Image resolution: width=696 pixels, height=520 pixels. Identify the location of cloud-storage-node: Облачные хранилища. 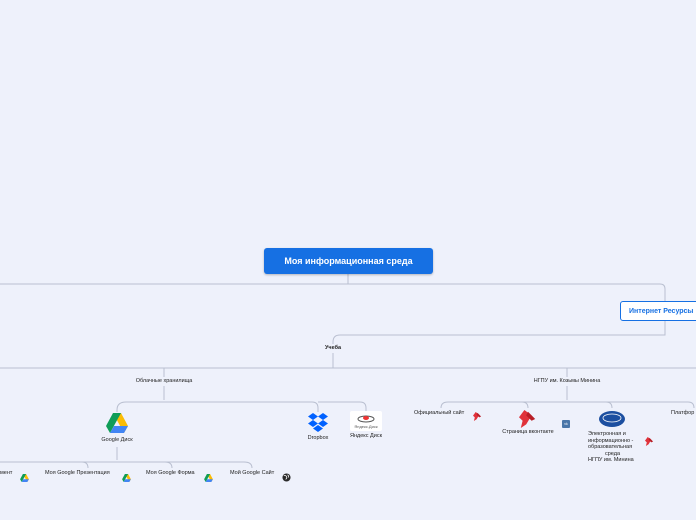
(164, 381).